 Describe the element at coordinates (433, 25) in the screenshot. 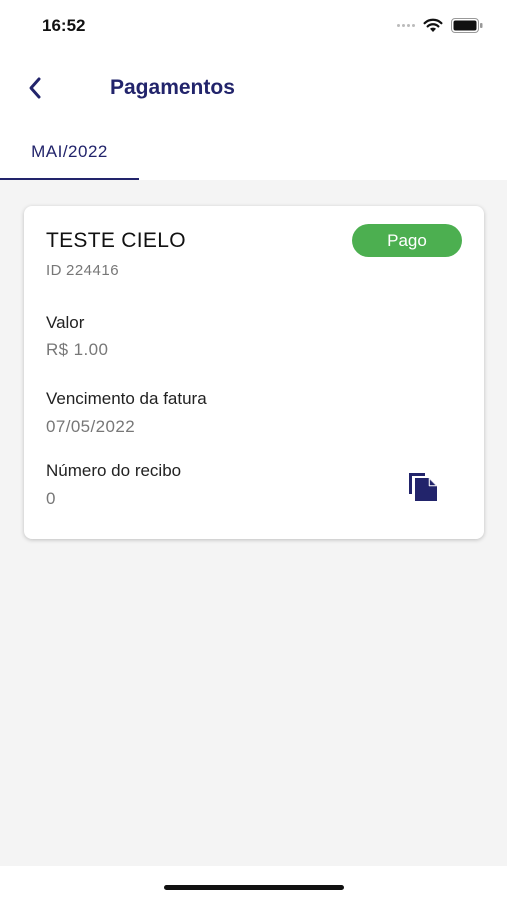

I see `wifi-icon` at that location.